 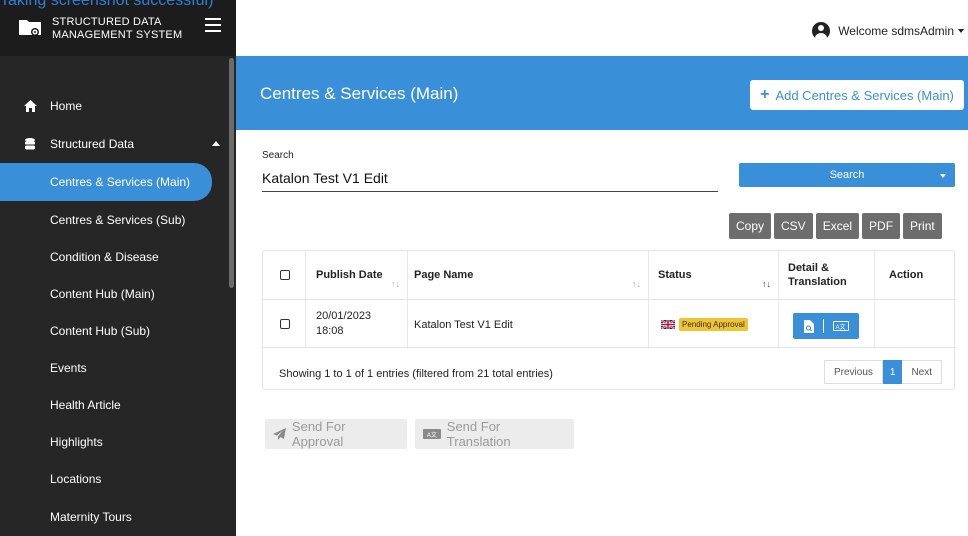 What do you see at coordinates (278, 155) in the screenshot?
I see `search-label: Search` at bounding box center [278, 155].